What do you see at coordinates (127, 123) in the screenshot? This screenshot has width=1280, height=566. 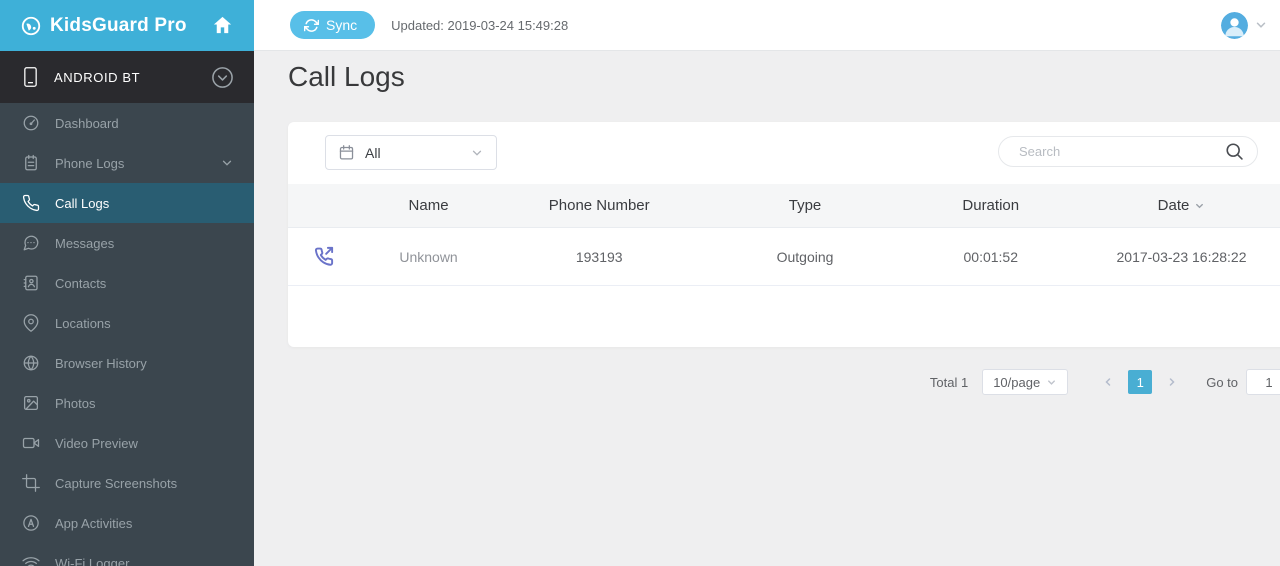 I see `sidebar-item-dashboard: Dashboard` at bounding box center [127, 123].